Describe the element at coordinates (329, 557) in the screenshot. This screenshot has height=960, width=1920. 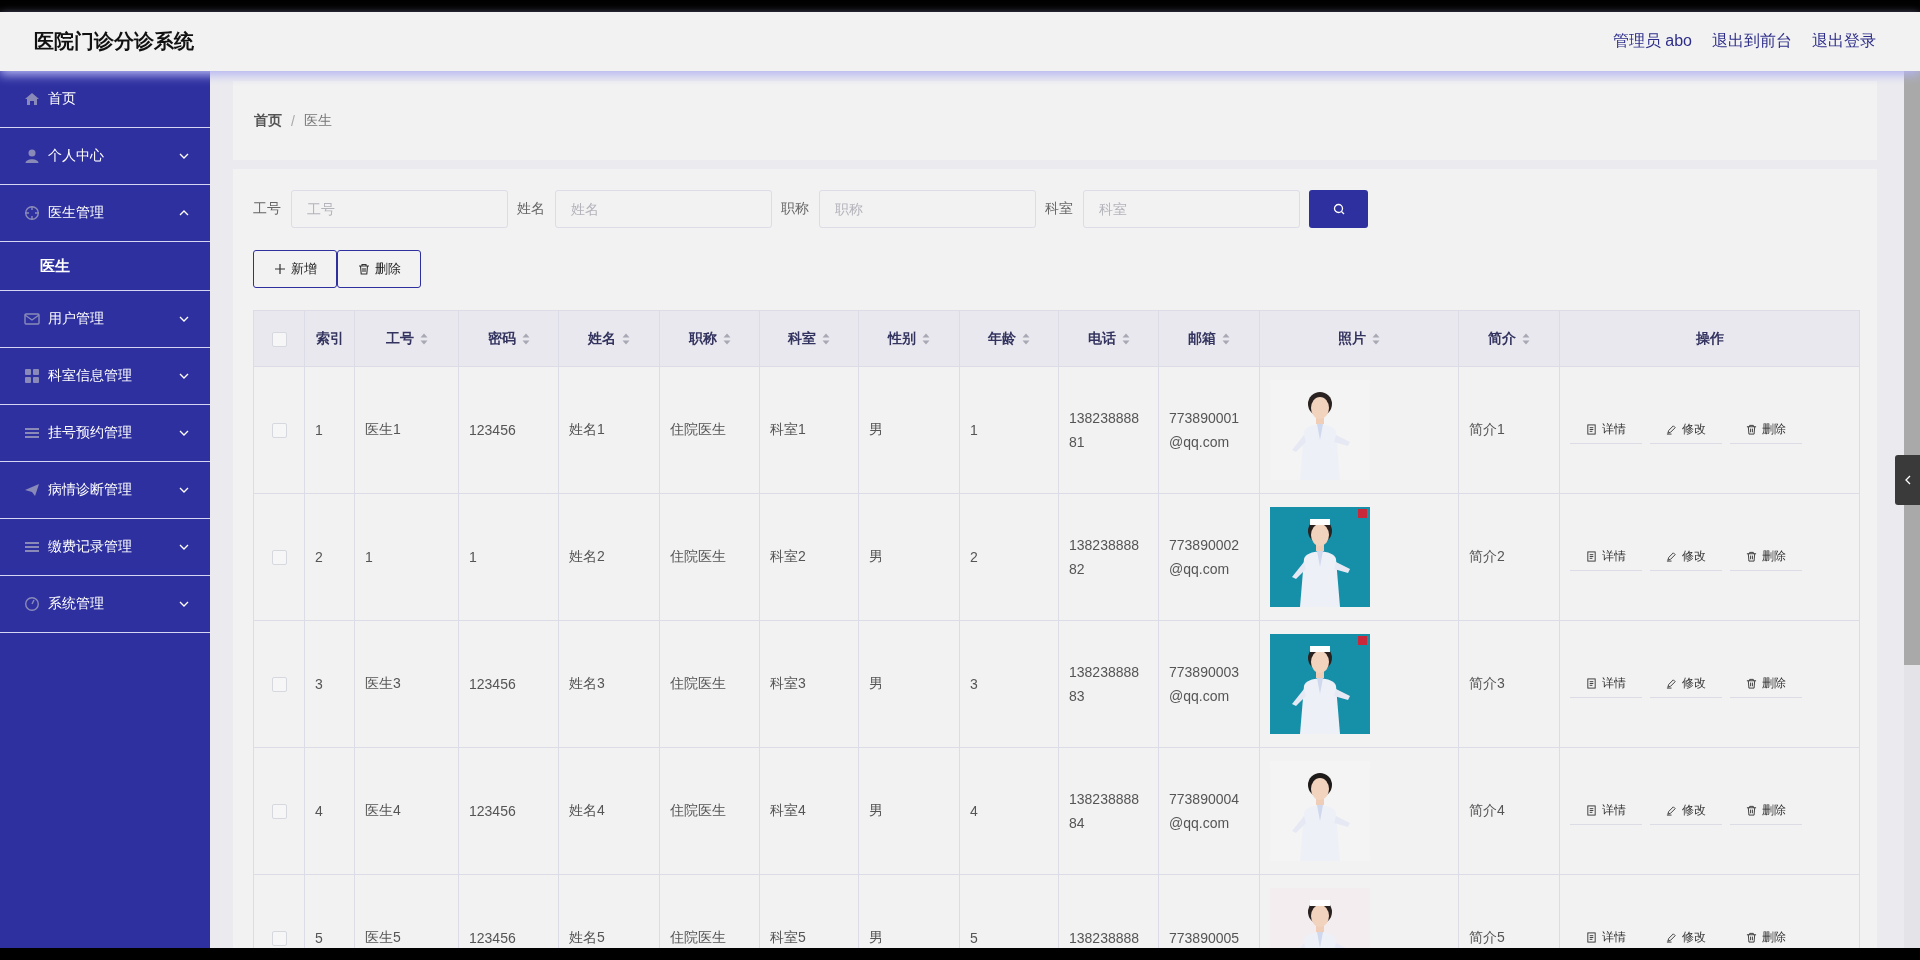
I see `table-cell: 2` at that location.